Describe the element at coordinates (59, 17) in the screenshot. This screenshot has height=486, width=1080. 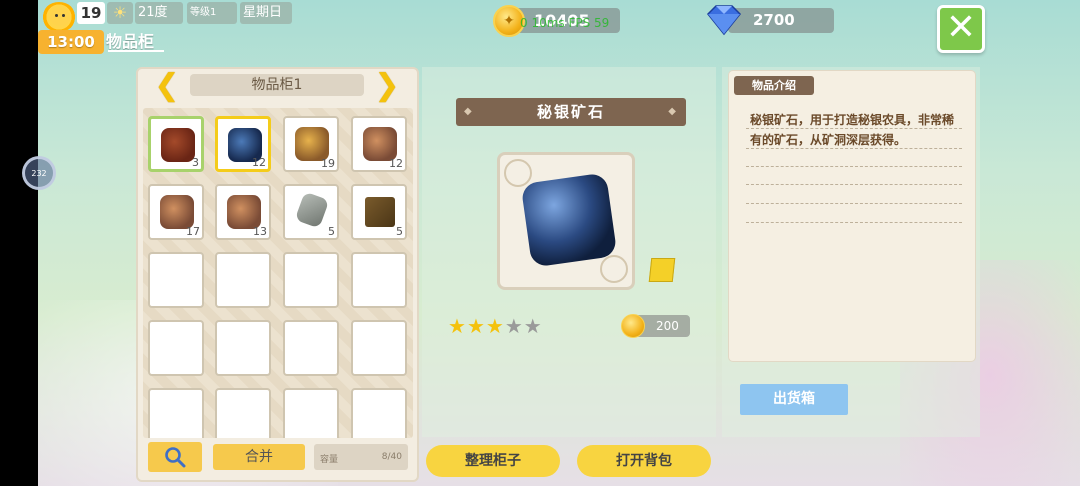
I see `sun-mascot-icon` at that location.